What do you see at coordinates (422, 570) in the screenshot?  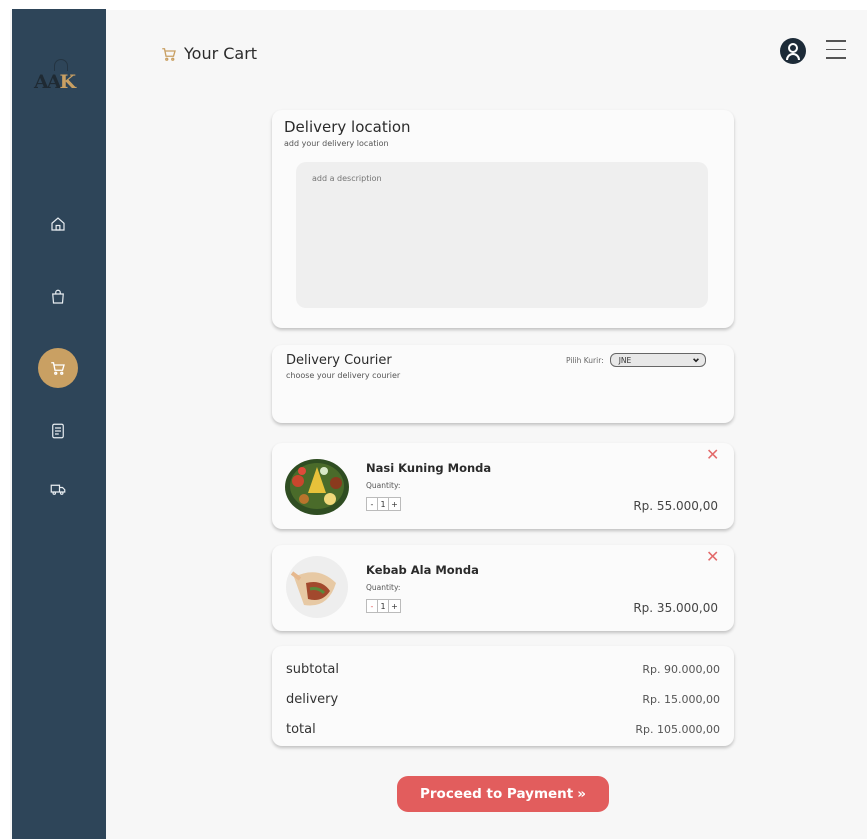 I see `item-name: Kebab Ala Monda` at bounding box center [422, 570].